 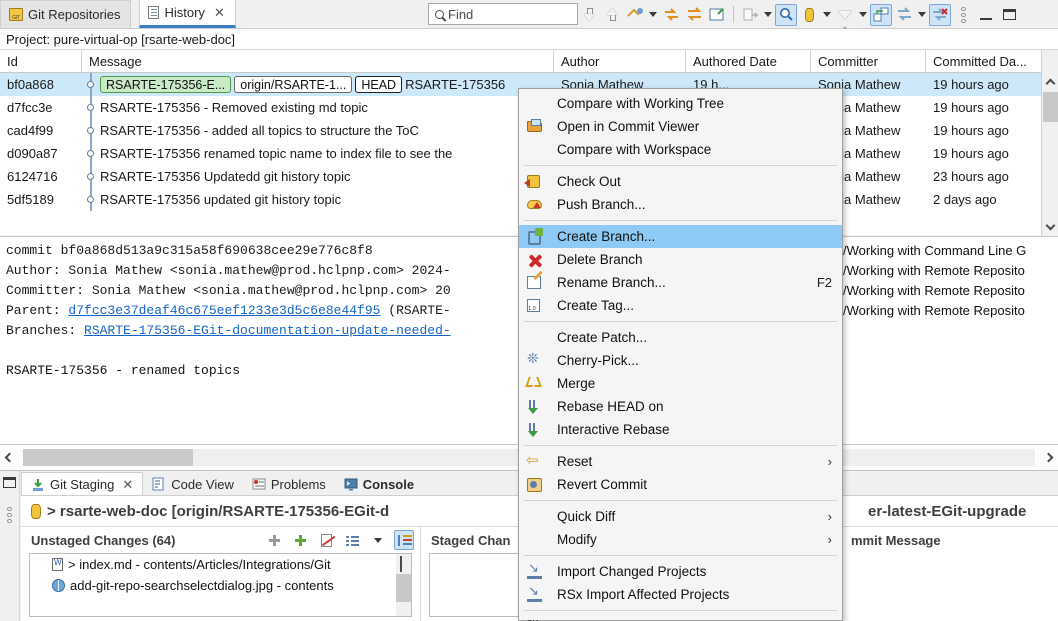 What do you see at coordinates (82, 484) in the screenshot?
I see `tab-git-staging: Git Staging ✕` at bounding box center [82, 484].